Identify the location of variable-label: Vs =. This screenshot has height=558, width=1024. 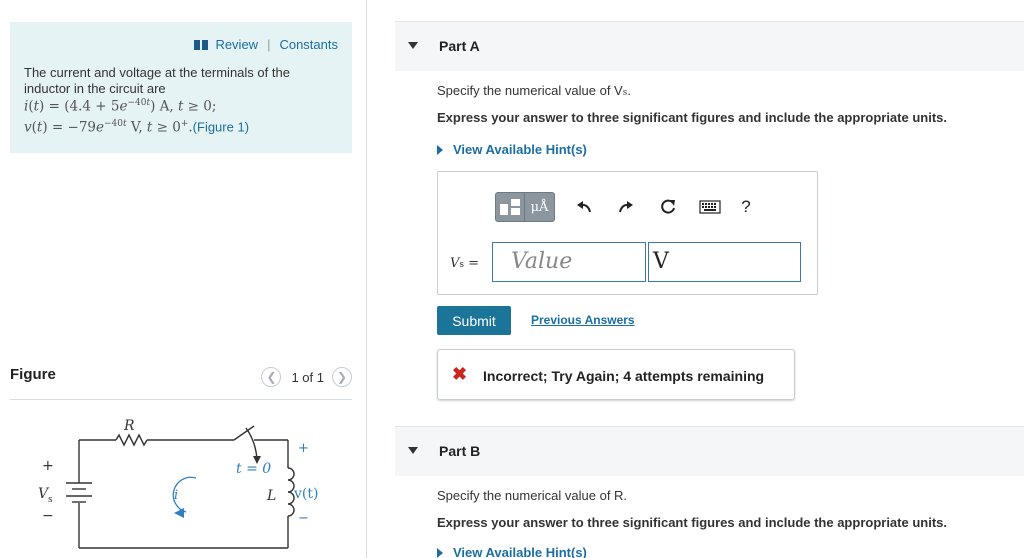
(464, 263).